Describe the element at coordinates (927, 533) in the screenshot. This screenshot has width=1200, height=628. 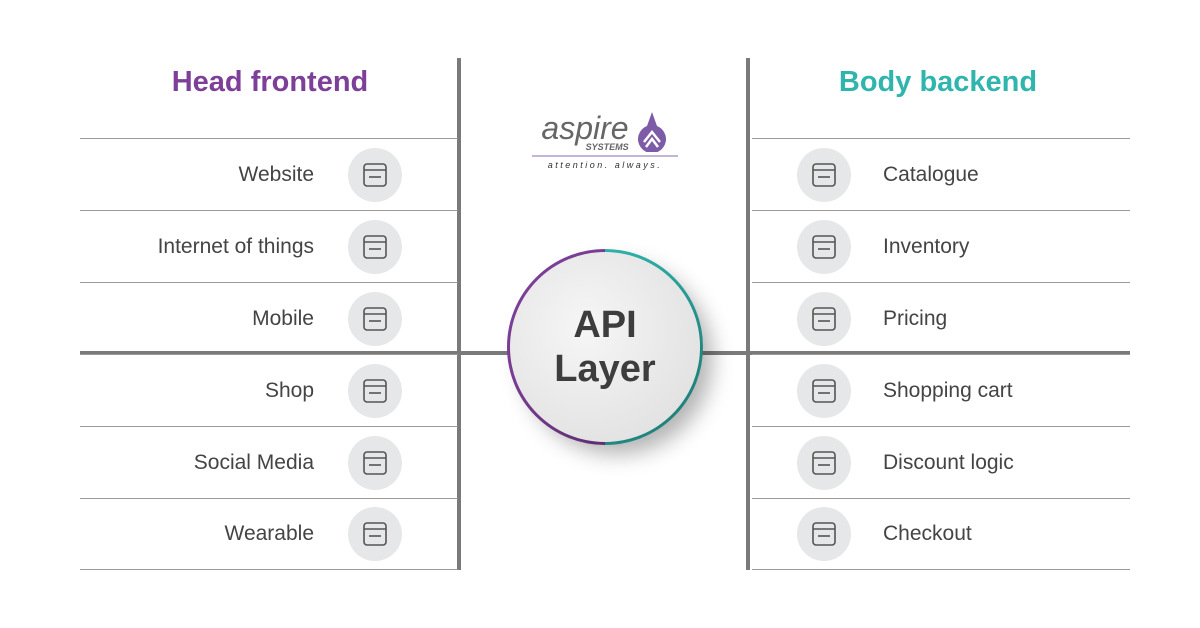
I see `item-label: Checkout` at that location.